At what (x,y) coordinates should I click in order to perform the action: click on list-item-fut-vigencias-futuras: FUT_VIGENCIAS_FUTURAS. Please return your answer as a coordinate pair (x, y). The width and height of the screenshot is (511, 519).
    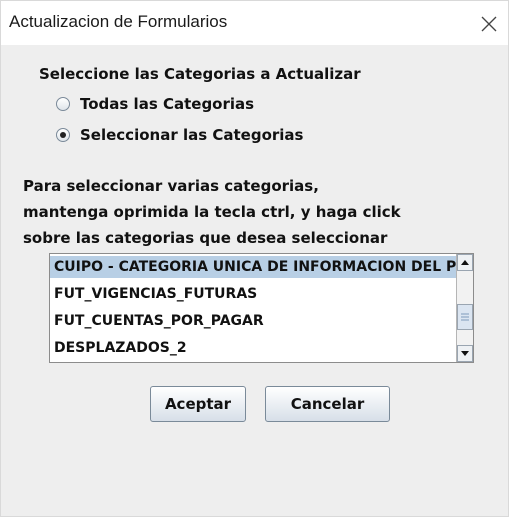
    Looking at the image, I should click on (253, 294).